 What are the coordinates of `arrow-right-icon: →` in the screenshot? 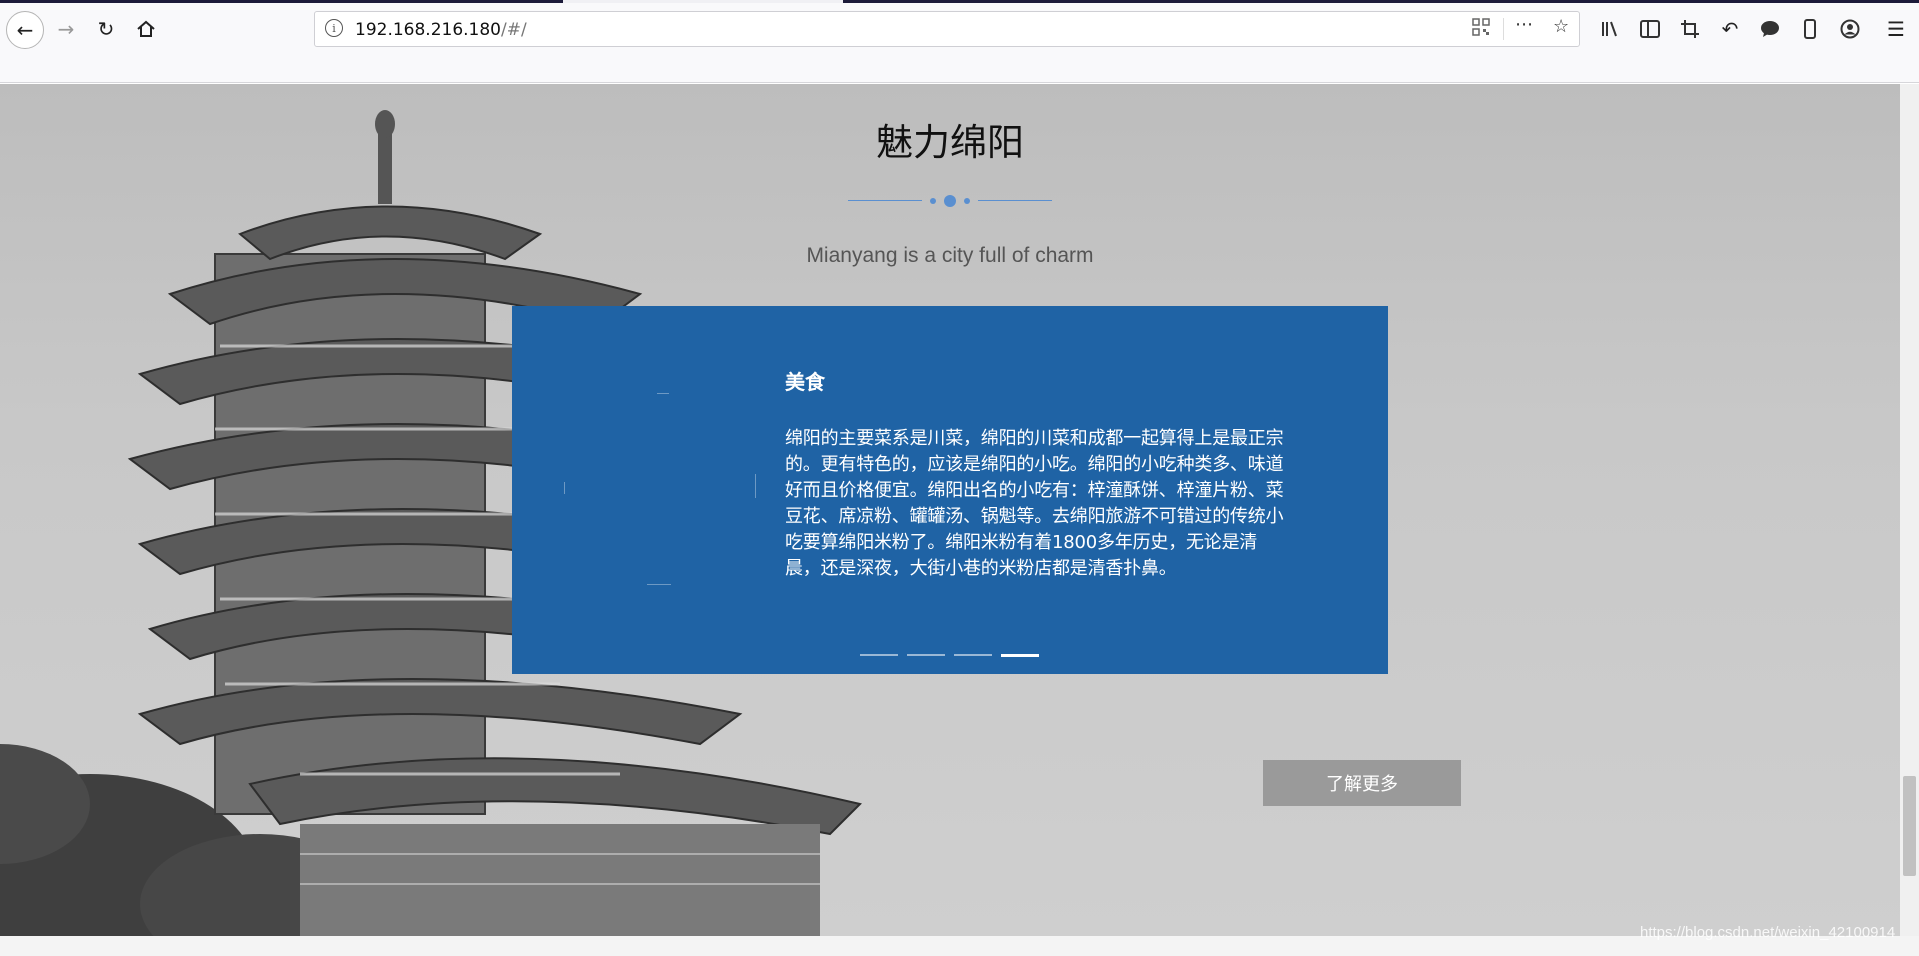 It's located at (66, 29).